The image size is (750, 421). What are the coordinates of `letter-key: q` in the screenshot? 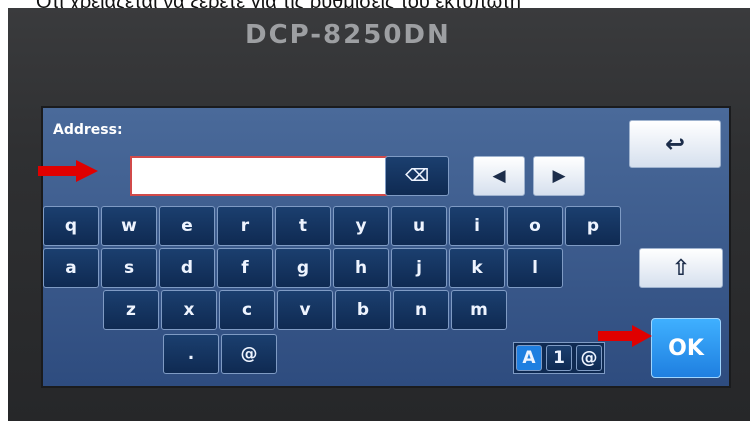 It's located at (71, 226).